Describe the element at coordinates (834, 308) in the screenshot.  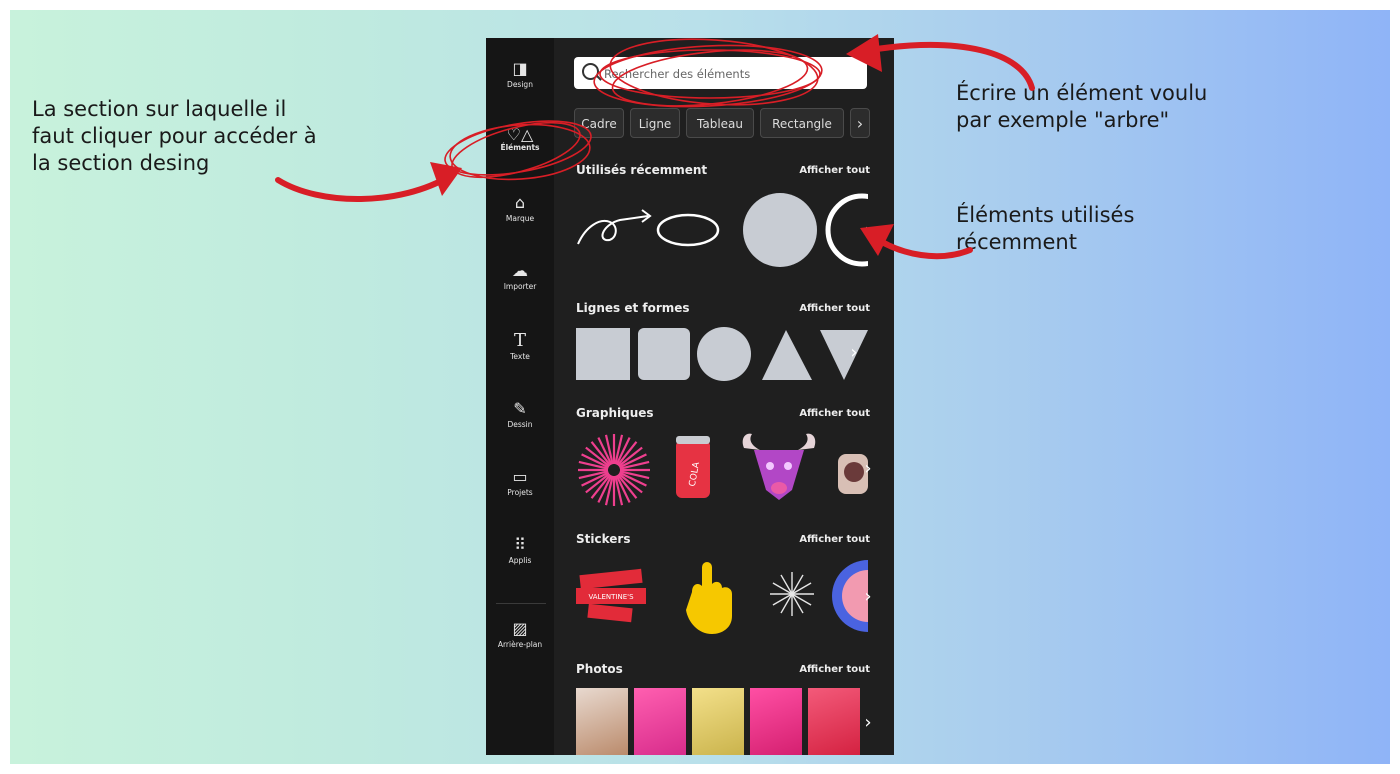
I see `show-all-shapes: Afficher tout` at that location.